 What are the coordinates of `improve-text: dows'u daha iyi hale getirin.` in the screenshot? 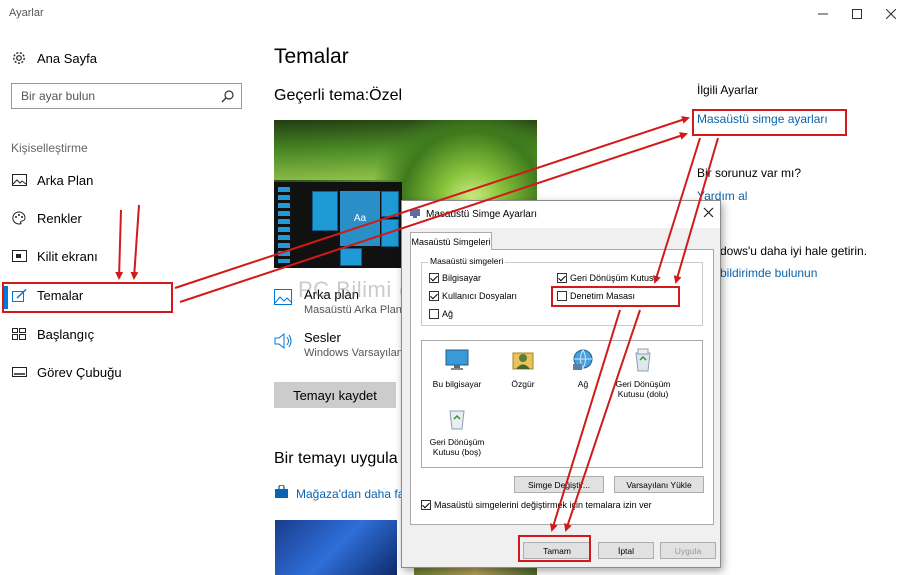 It's located at (794, 251).